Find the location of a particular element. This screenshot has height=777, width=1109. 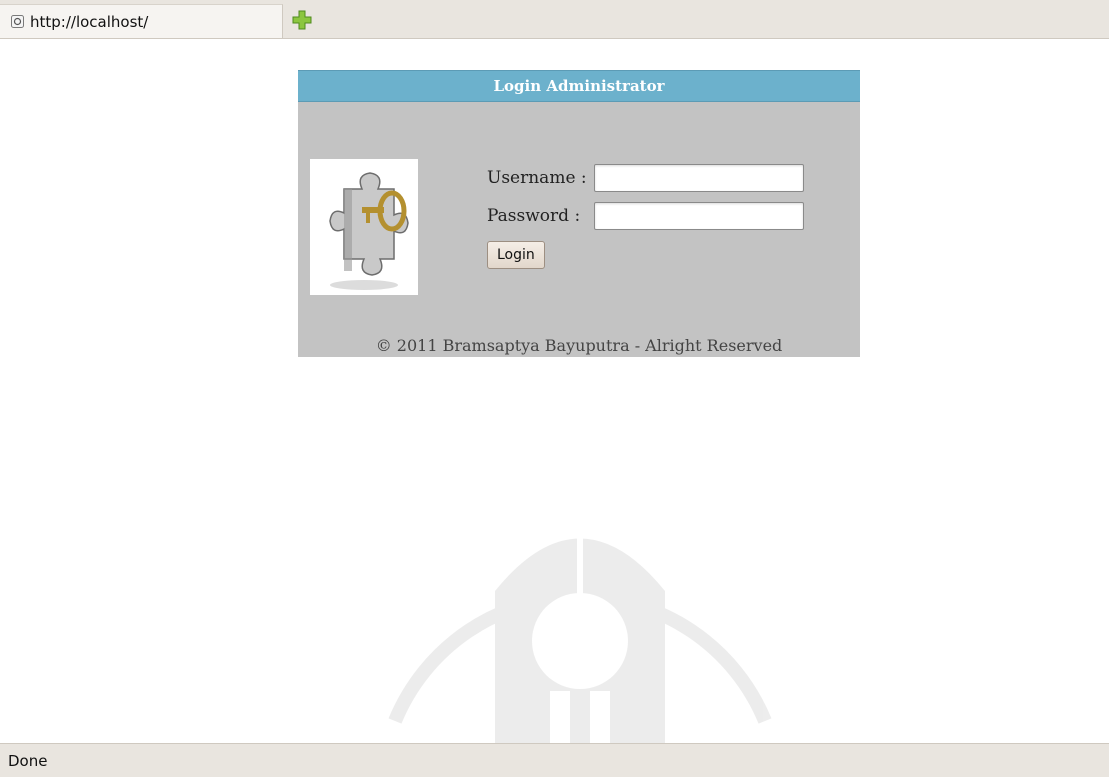

username-label: Username : is located at coordinates (537, 178).